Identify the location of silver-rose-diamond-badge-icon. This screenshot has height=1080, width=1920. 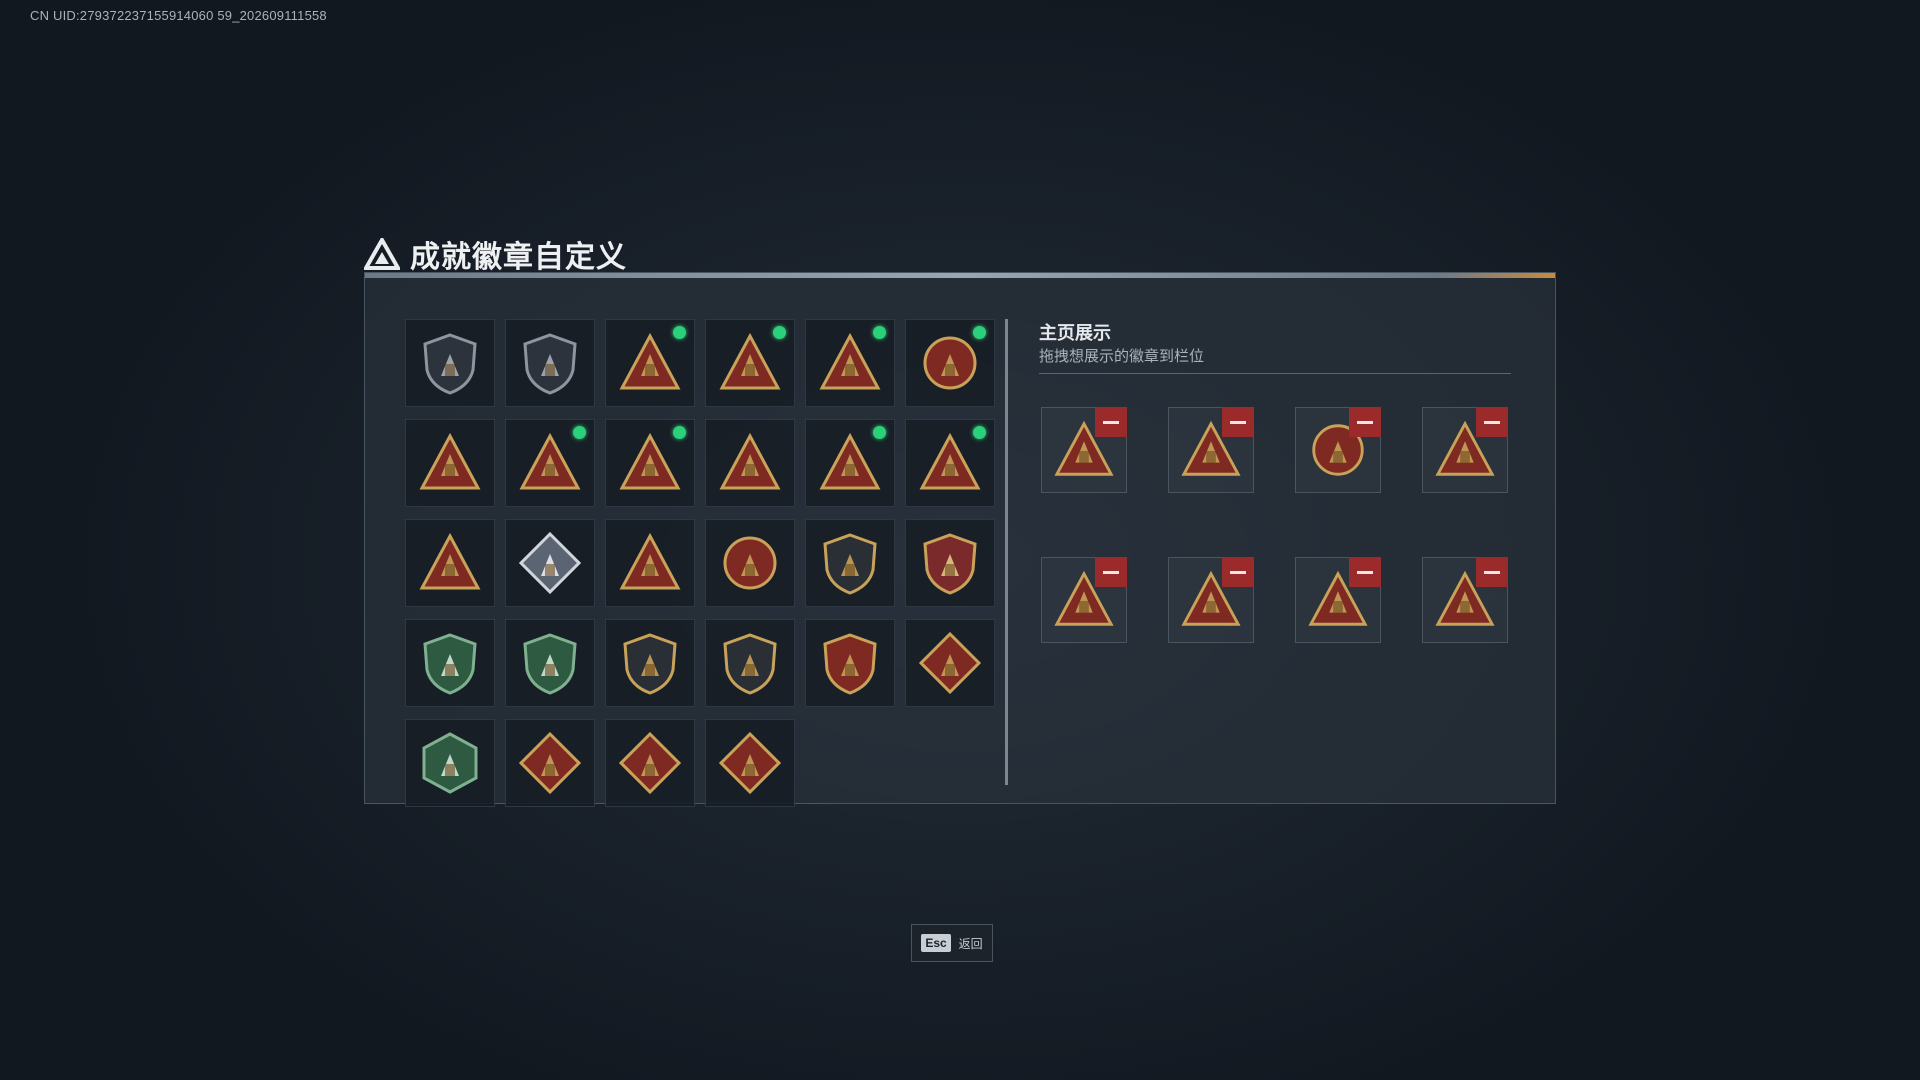
(550, 563).